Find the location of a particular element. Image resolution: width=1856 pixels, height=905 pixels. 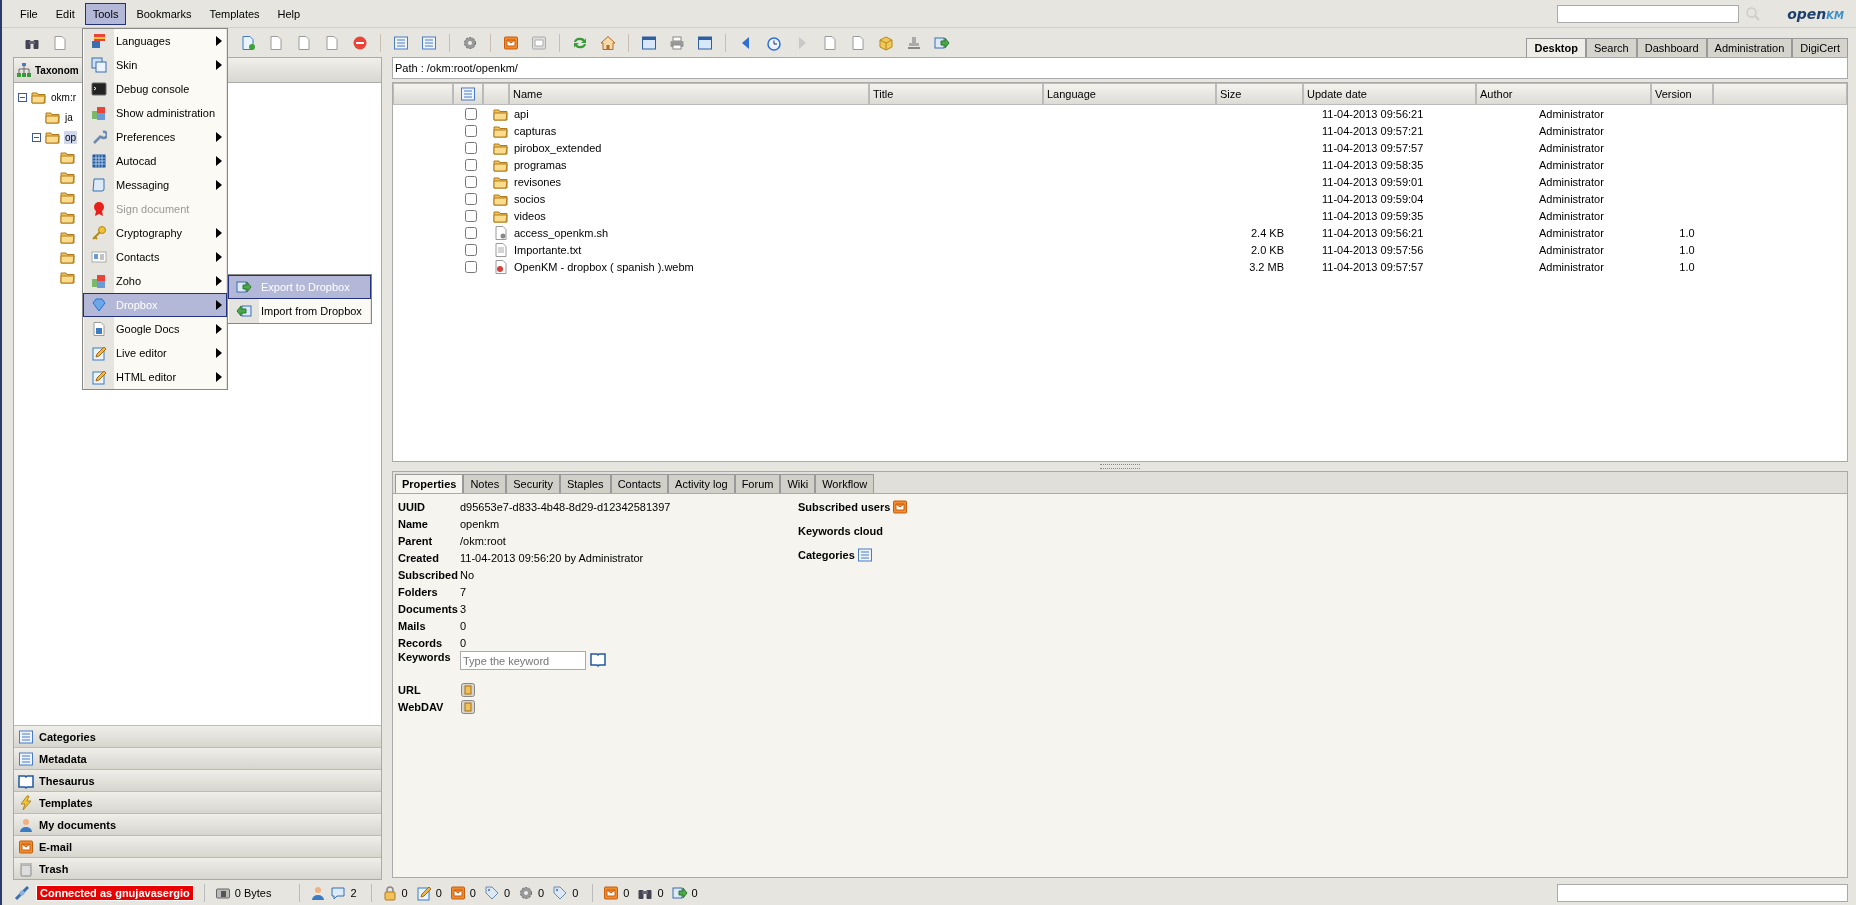

lightning-icon is located at coordinates (26, 802).